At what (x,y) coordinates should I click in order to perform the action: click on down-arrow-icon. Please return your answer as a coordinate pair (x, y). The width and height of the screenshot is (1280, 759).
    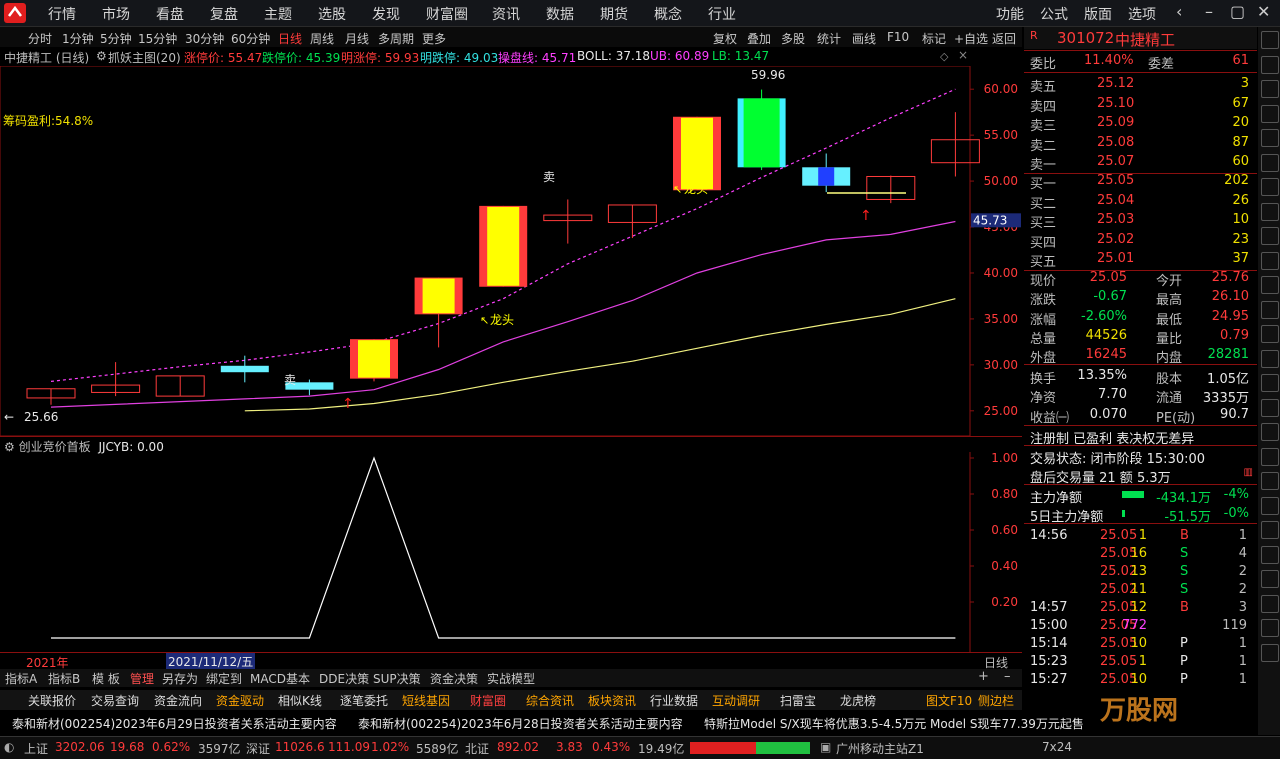
    Looking at the image, I should click on (1270, 530).